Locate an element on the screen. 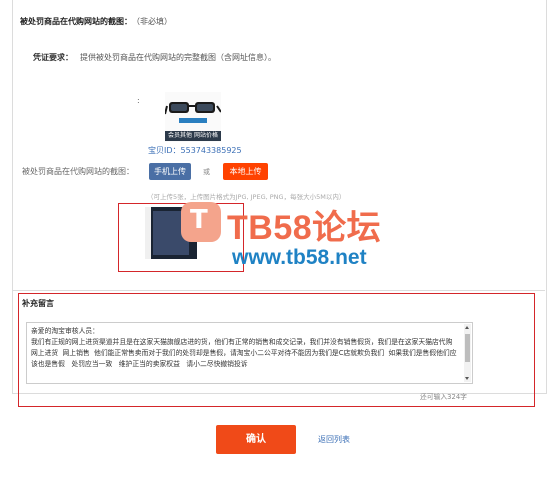 Image resolution: width=557 pixels, height=479 pixels. forum-watermark: T TB58论坛 is located at coordinates (287, 222).